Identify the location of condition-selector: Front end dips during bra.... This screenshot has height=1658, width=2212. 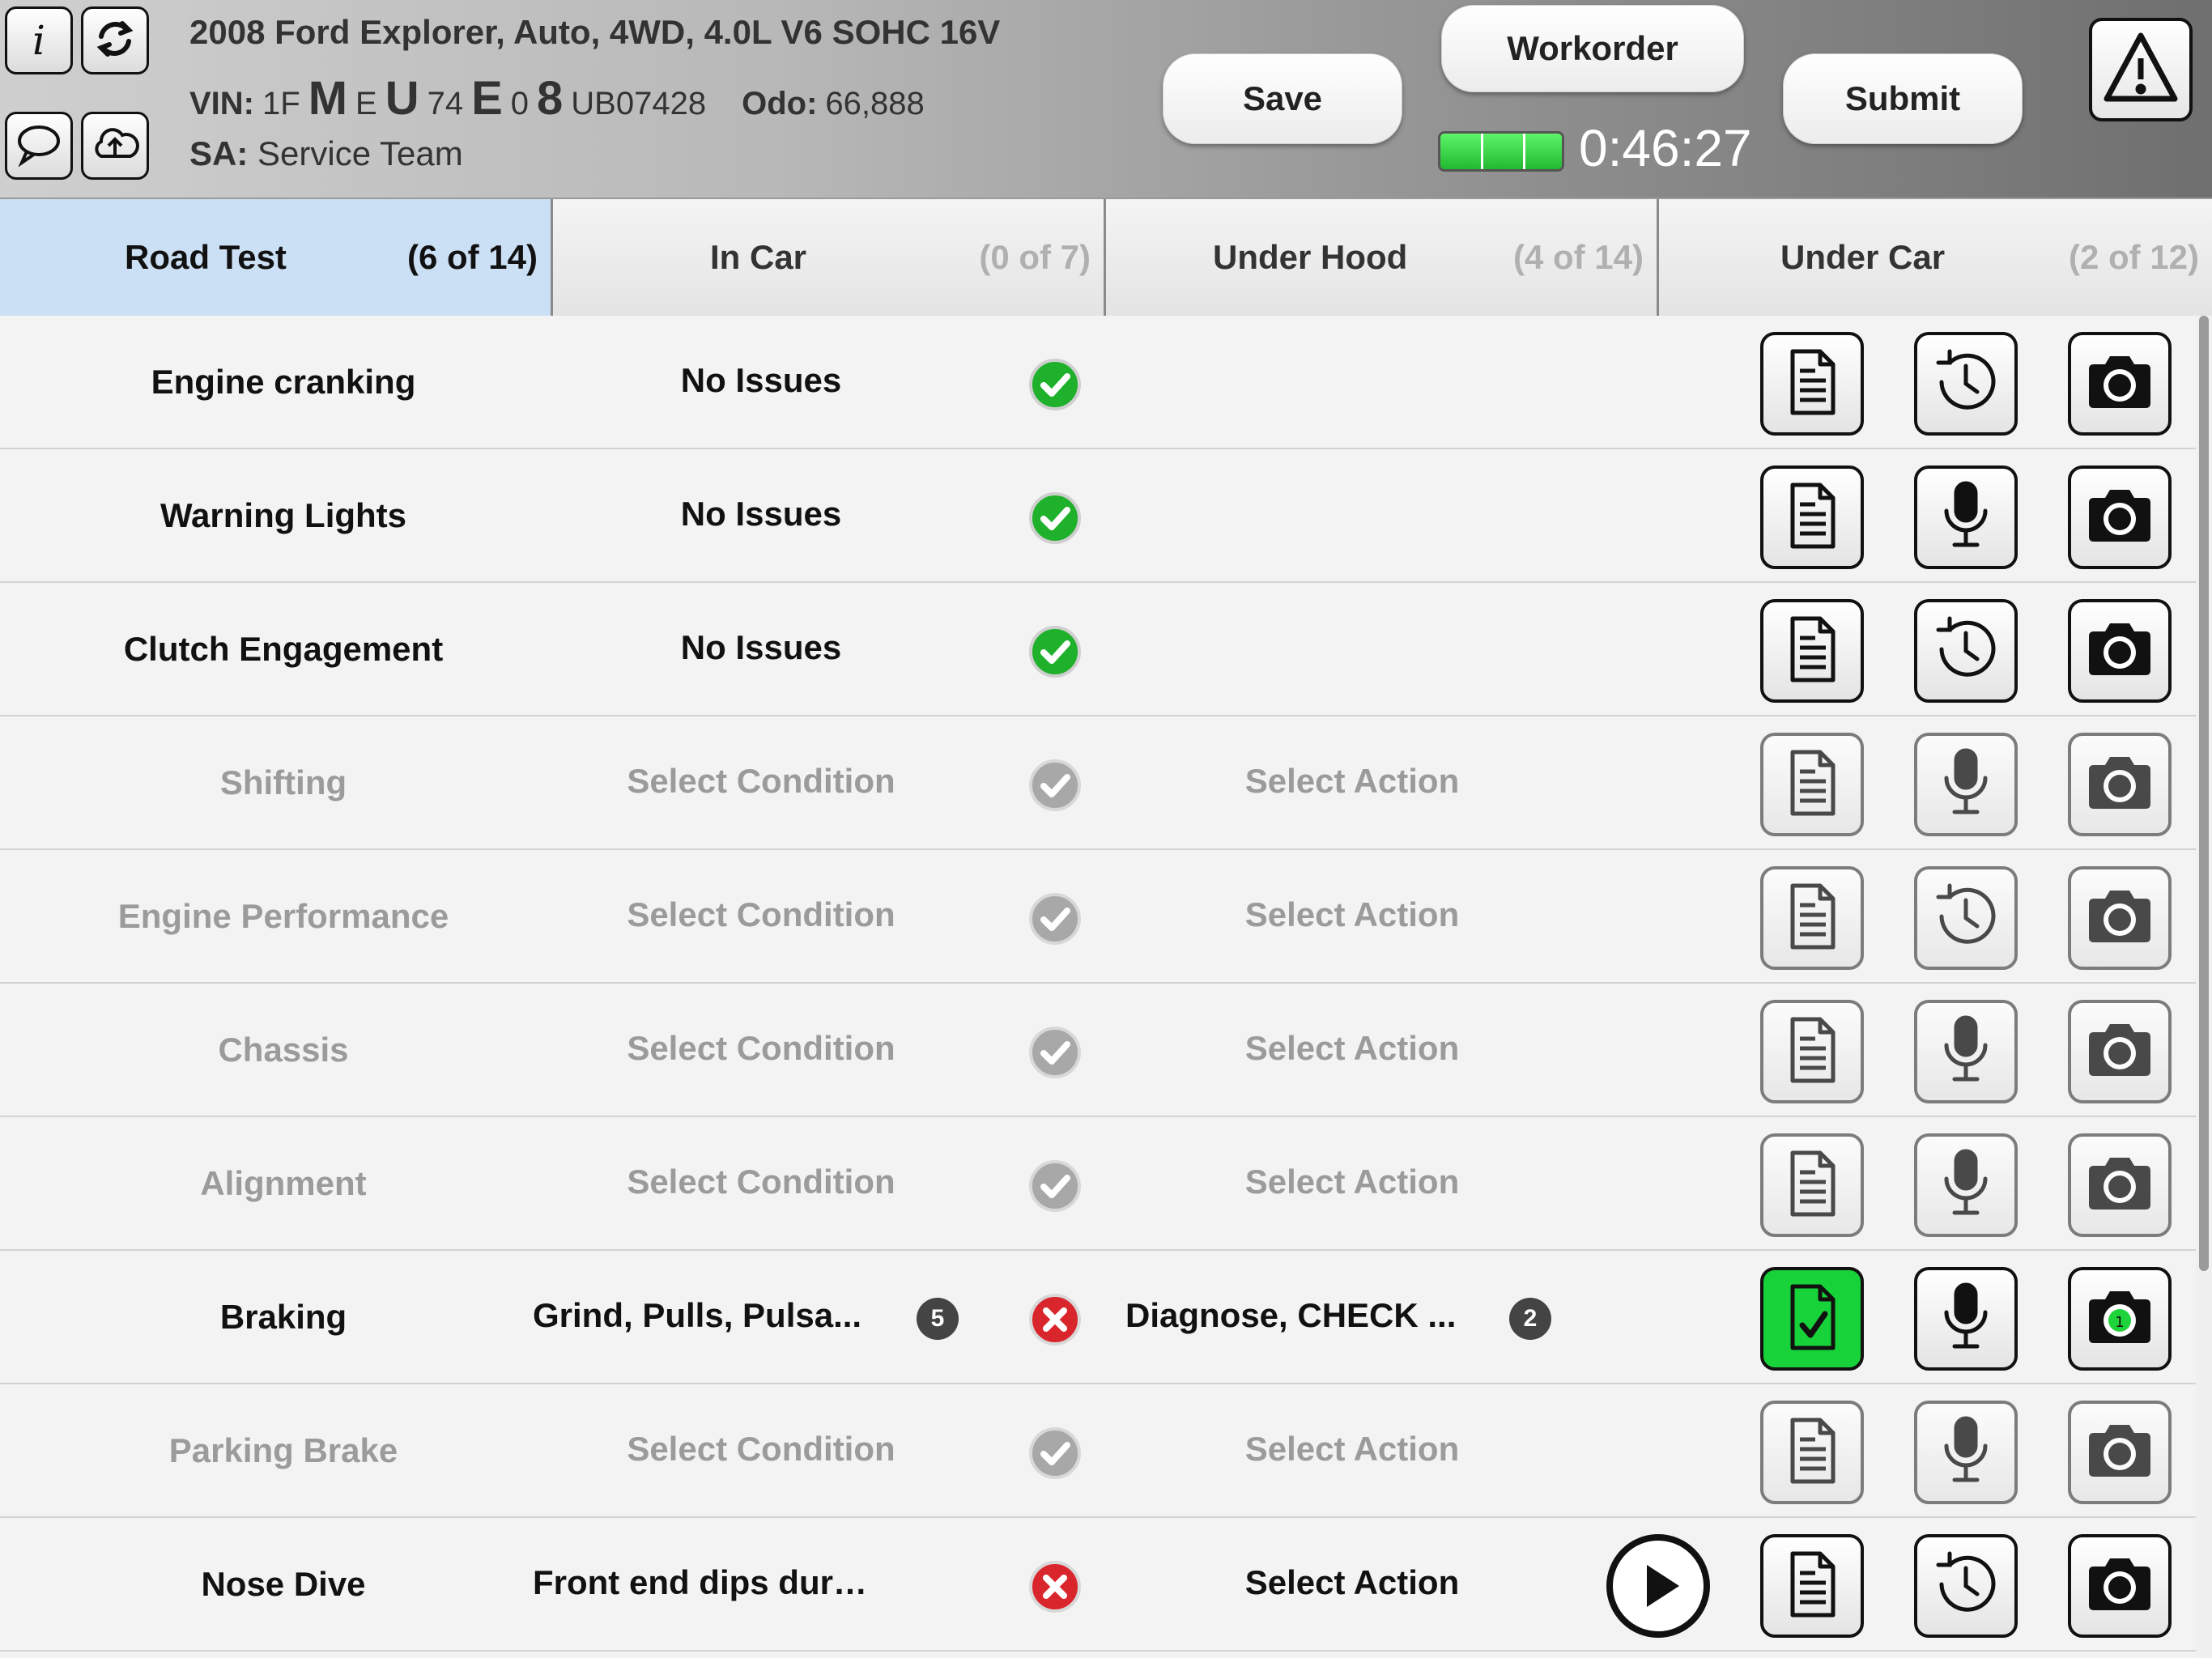
(703, 1582).